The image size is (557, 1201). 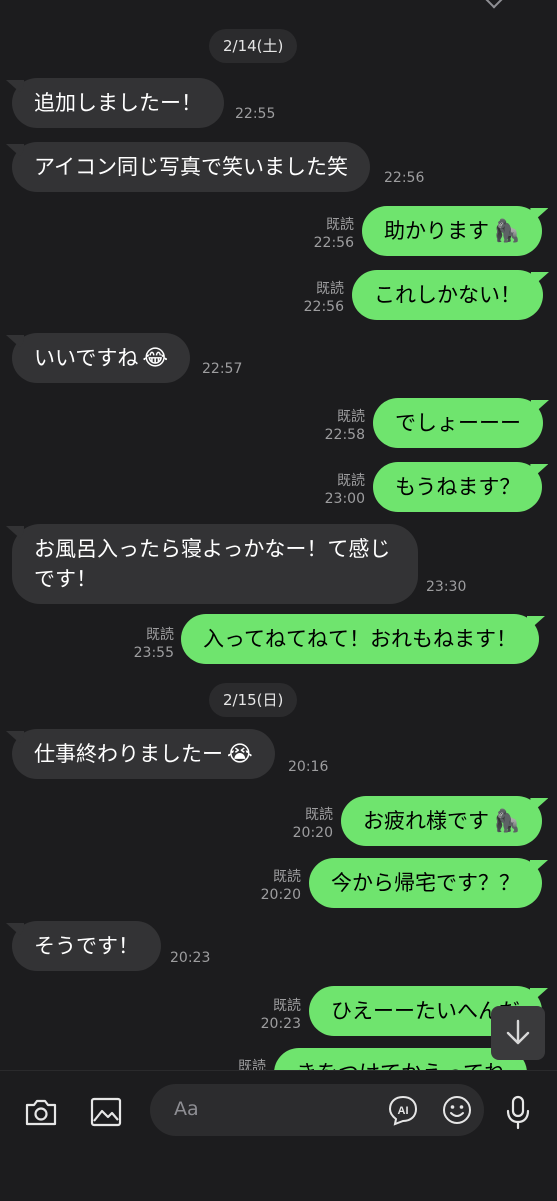 What do you see at coordinates (255, 114) in the screenshot?
I see `message-time: 22:55` at bounding box center [255, 114].